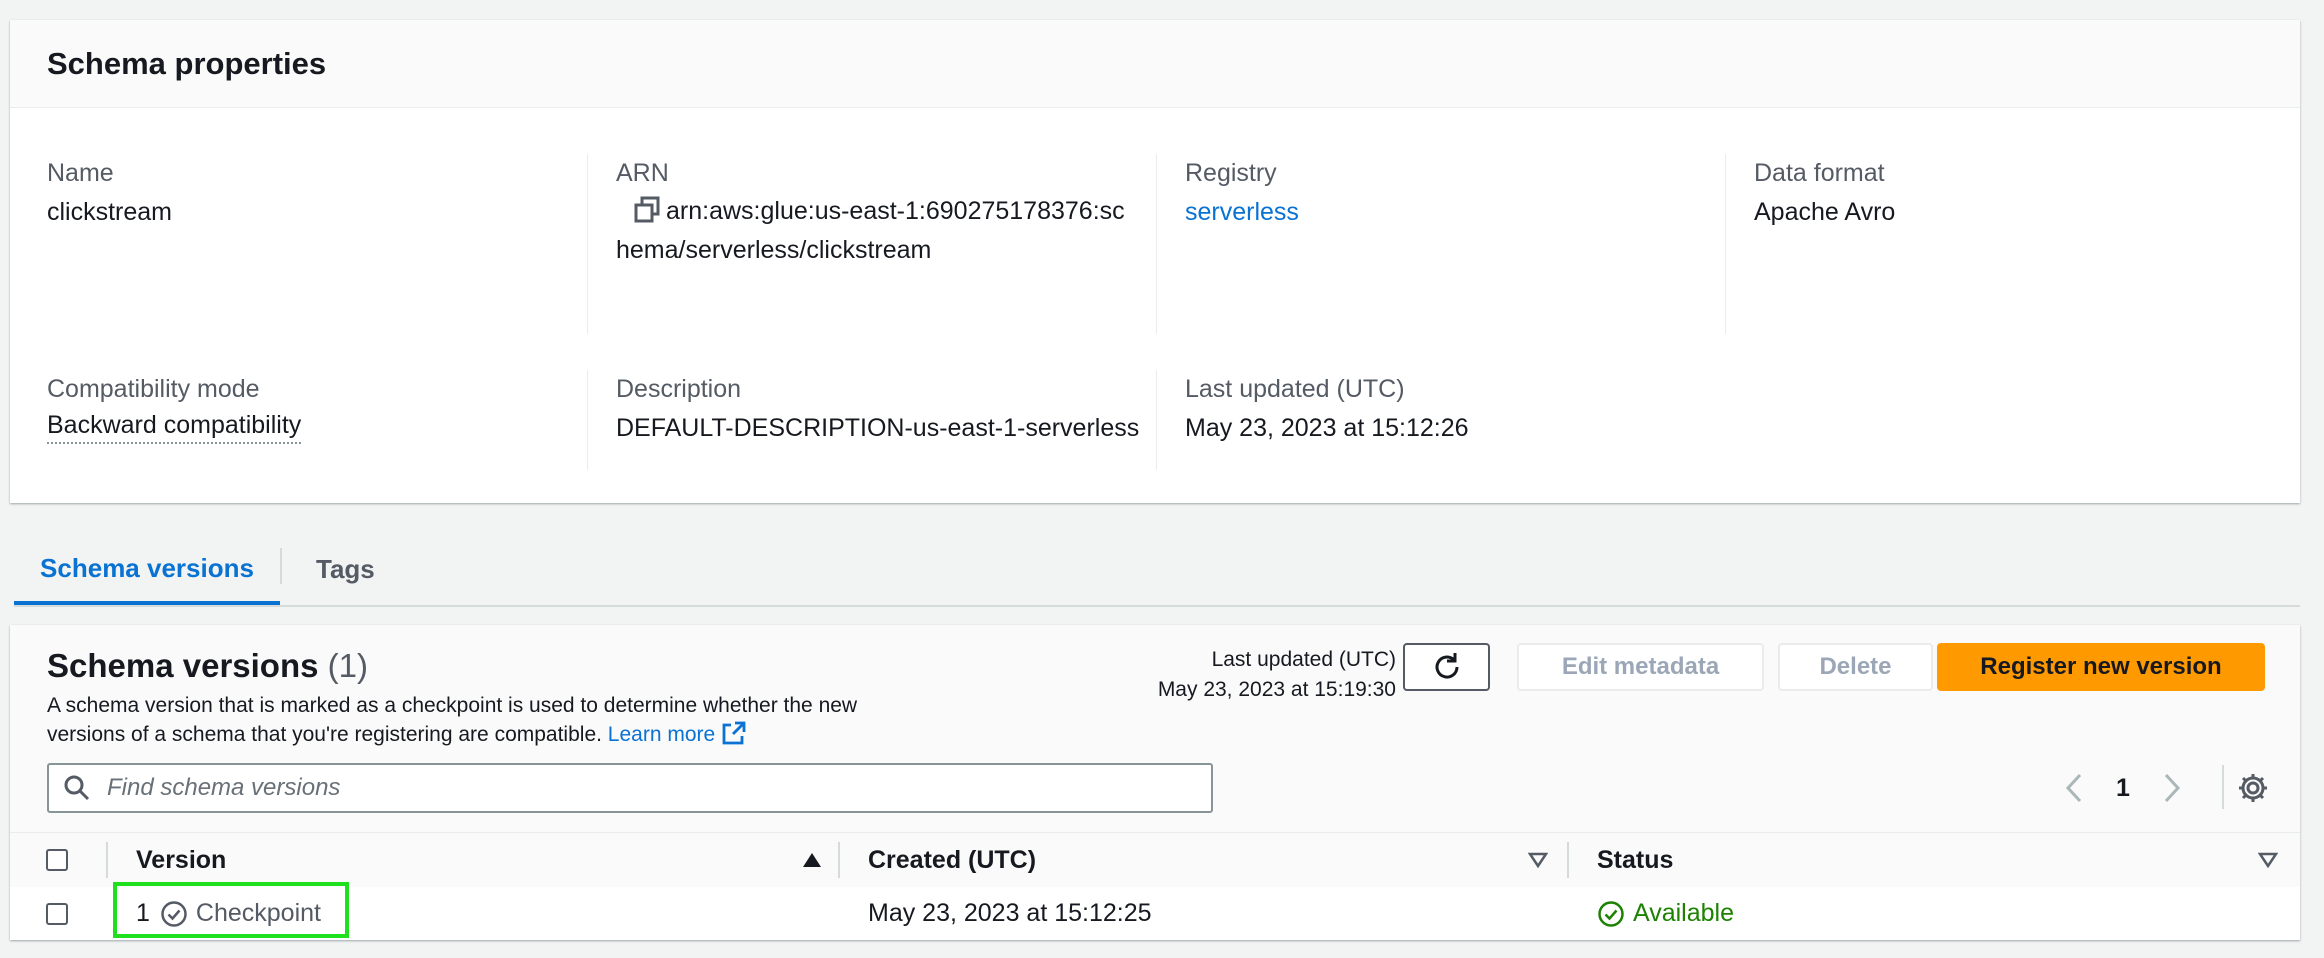 This screenshot has height=958, width=2324. I want to click on delete-button: Delete, so click(1855, 667).